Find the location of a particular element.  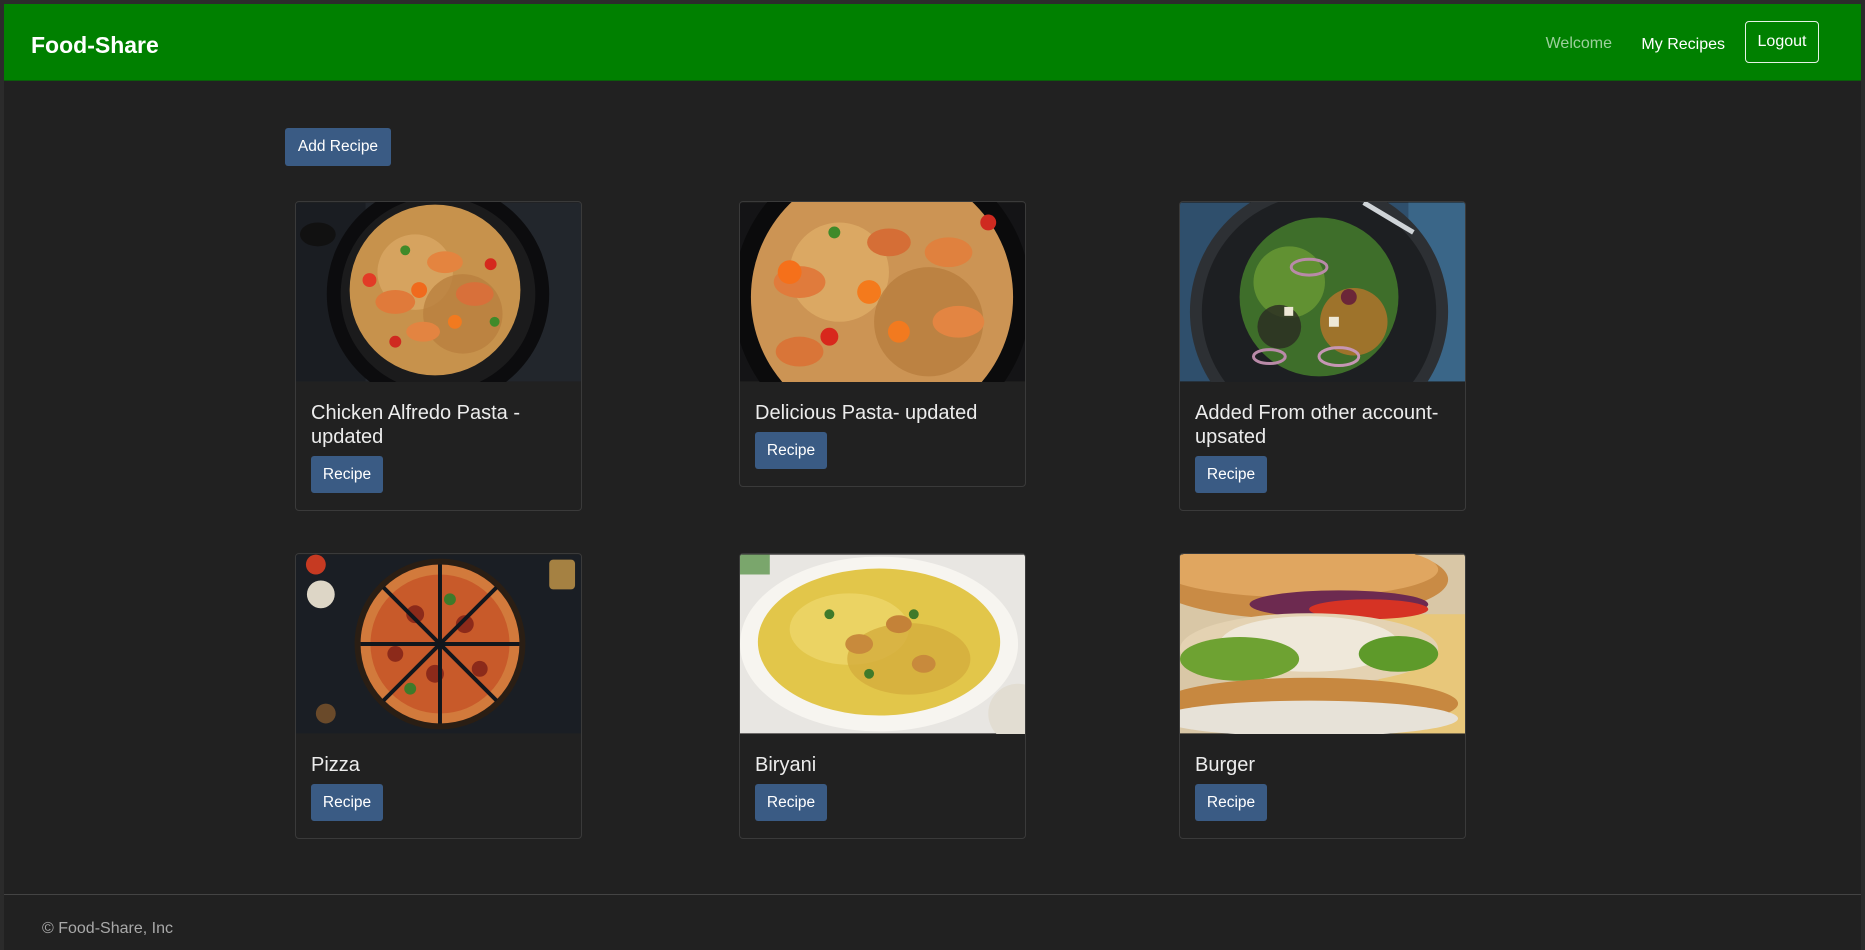

recipe-card: Delicious Pasta- updated Recipe is located at coordinates (882, 344).